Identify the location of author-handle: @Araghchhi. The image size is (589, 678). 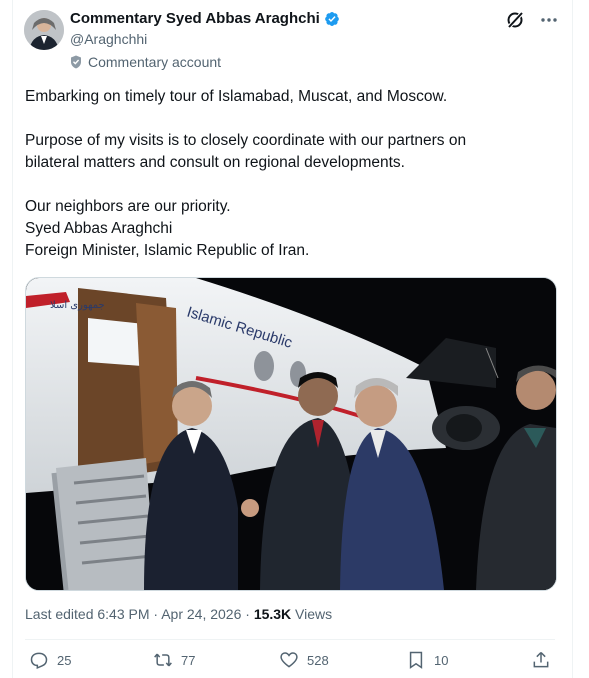
(205, 39).